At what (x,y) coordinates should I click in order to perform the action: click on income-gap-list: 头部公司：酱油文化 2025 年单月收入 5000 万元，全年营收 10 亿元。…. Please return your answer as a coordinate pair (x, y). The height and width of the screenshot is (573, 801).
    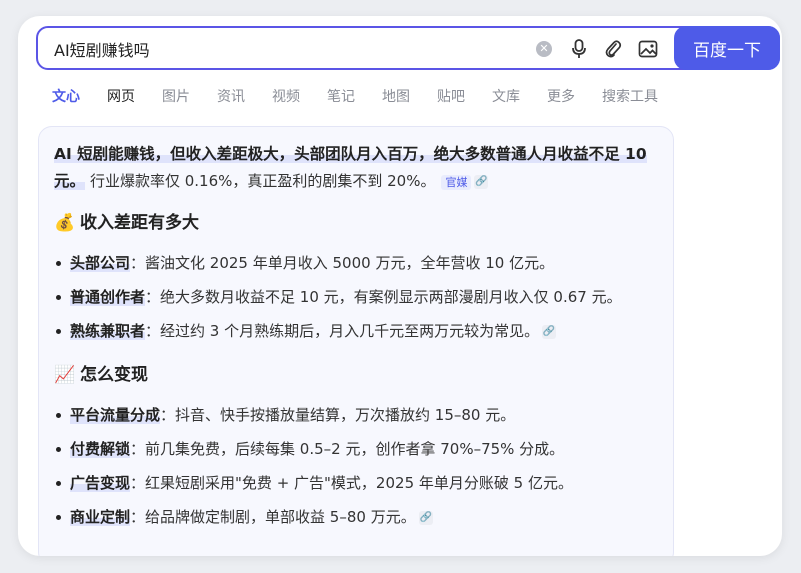
    Looking at the image, I should click on (358, 297).